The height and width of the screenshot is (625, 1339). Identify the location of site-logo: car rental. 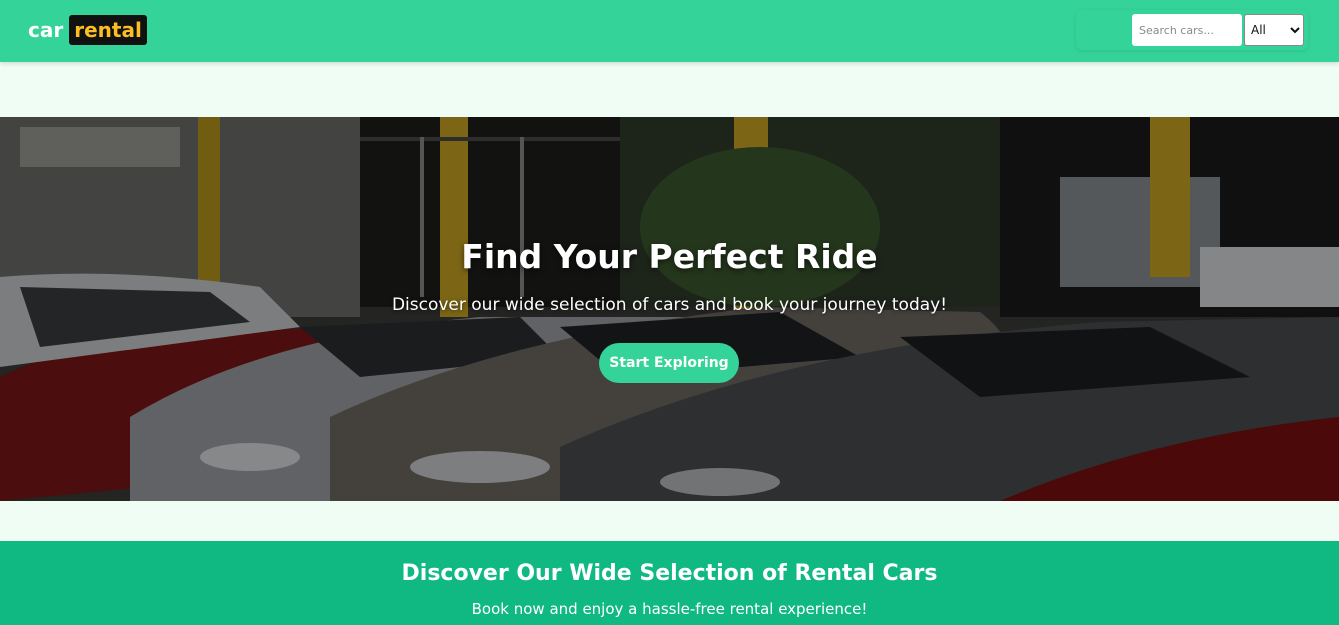
(87, 30).